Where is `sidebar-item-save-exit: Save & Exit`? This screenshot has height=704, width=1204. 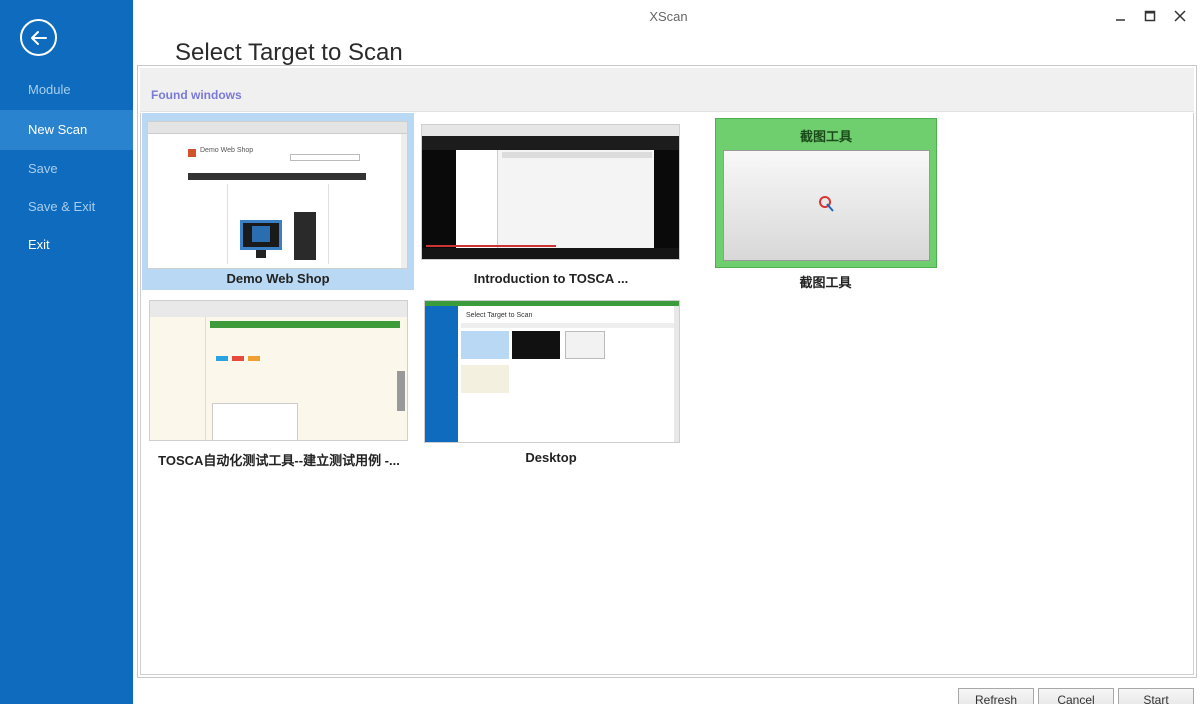
sidebar-item-save-exit: Save & Exit is located at coordinates (66, 207).